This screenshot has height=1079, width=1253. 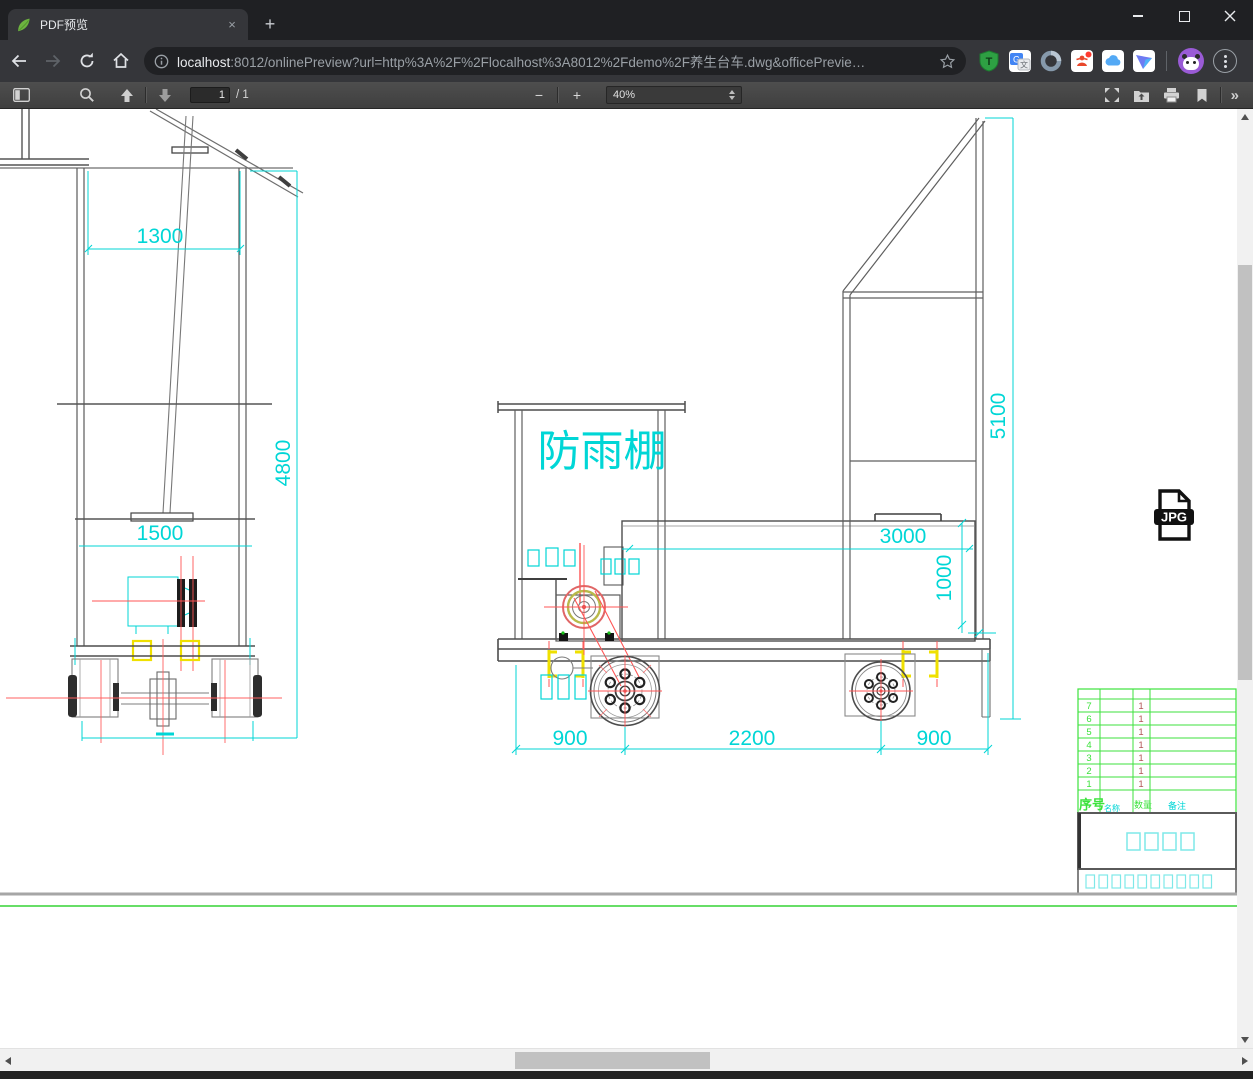 I want to click on front-view, so click(x=152, y=432).